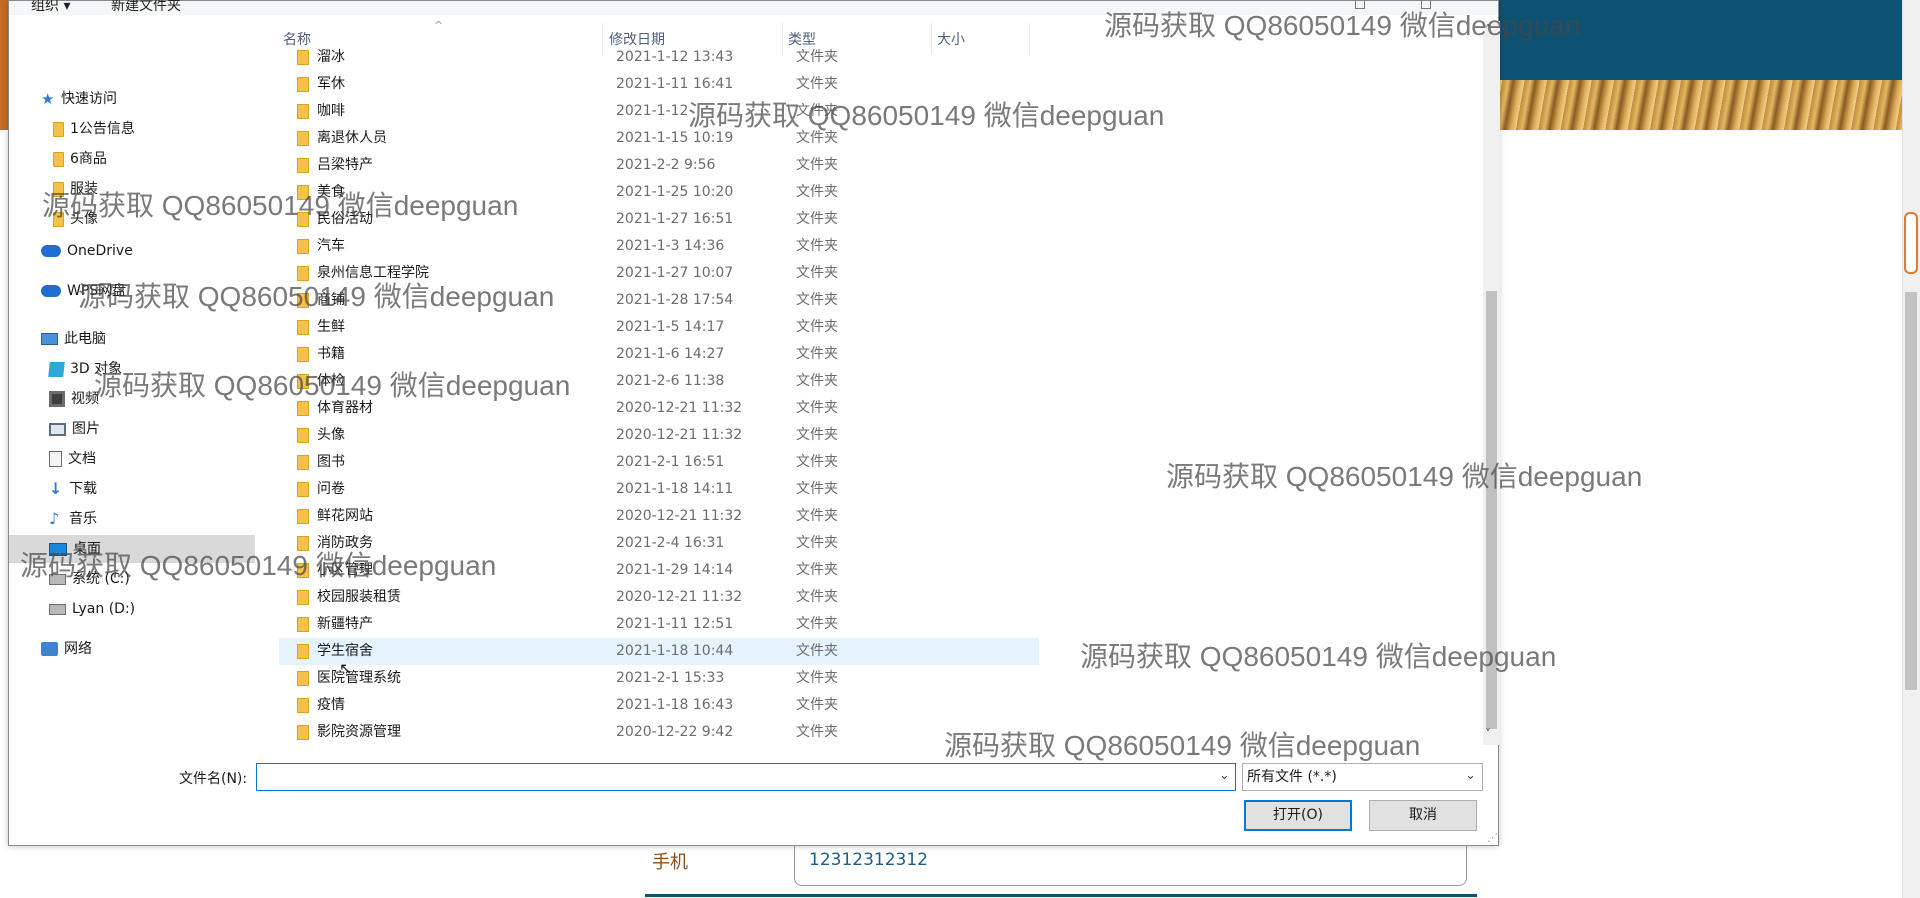 The width and height of the screenshot is (1920, 898). What do you see at coordinates (74, 399) in the screenshot?
I see `nav-item: 视频` at bounding box center [74, 399].